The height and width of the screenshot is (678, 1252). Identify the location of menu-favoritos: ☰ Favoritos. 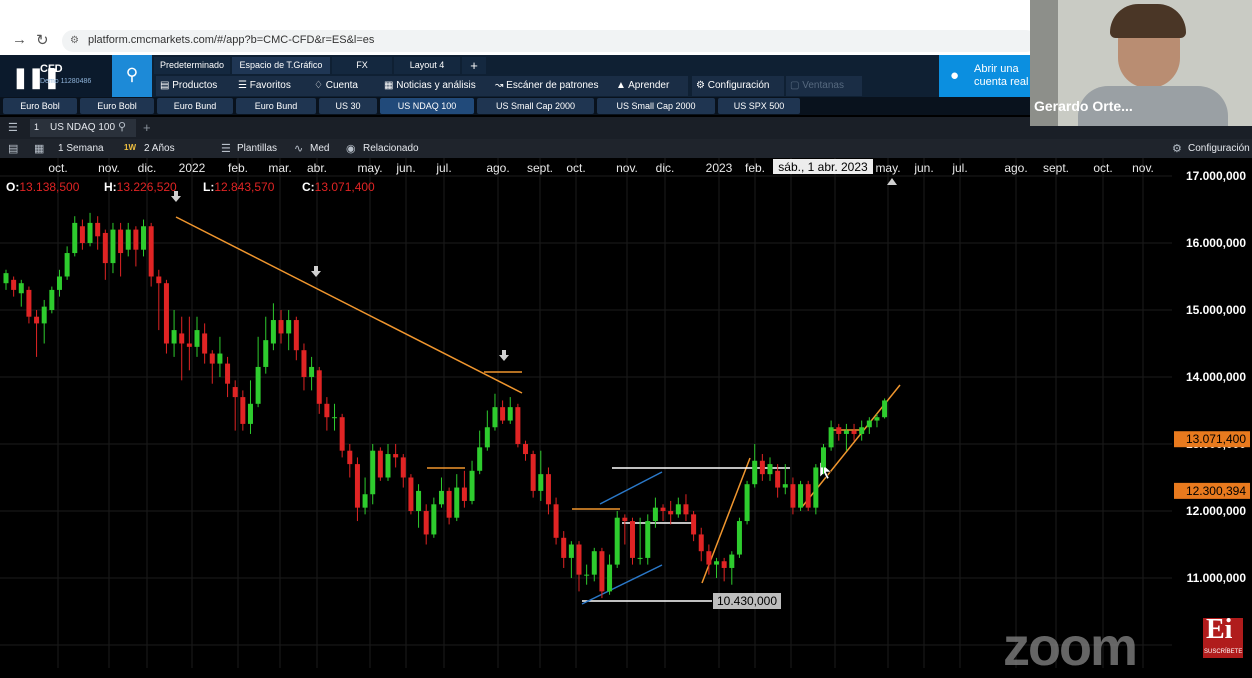
(272, 86).